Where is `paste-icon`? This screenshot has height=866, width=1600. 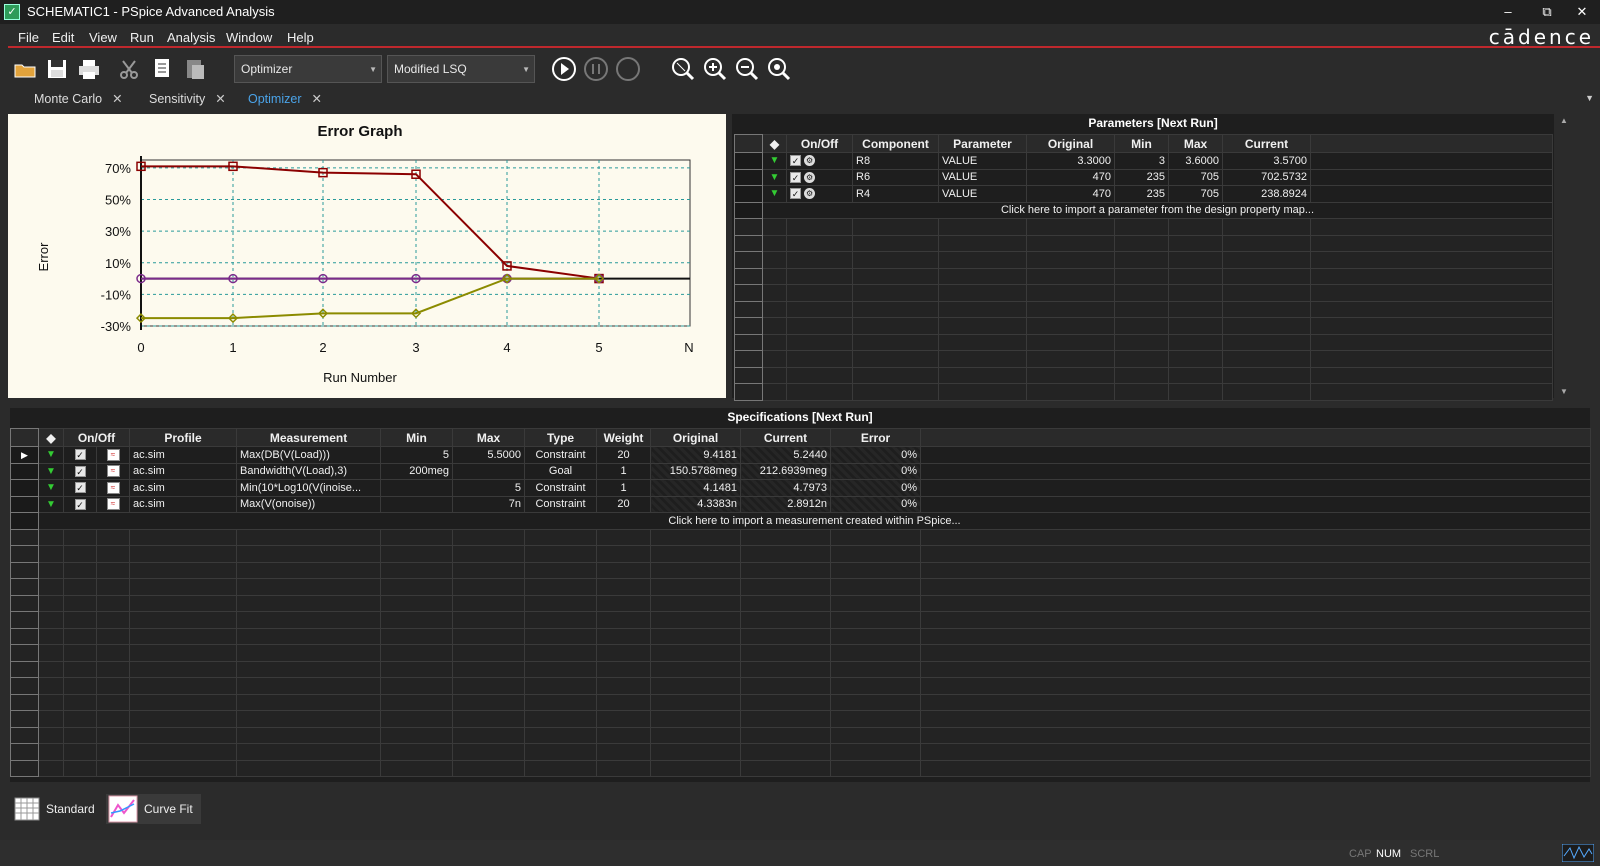
paste-icon is located at coordinates (195, 69).